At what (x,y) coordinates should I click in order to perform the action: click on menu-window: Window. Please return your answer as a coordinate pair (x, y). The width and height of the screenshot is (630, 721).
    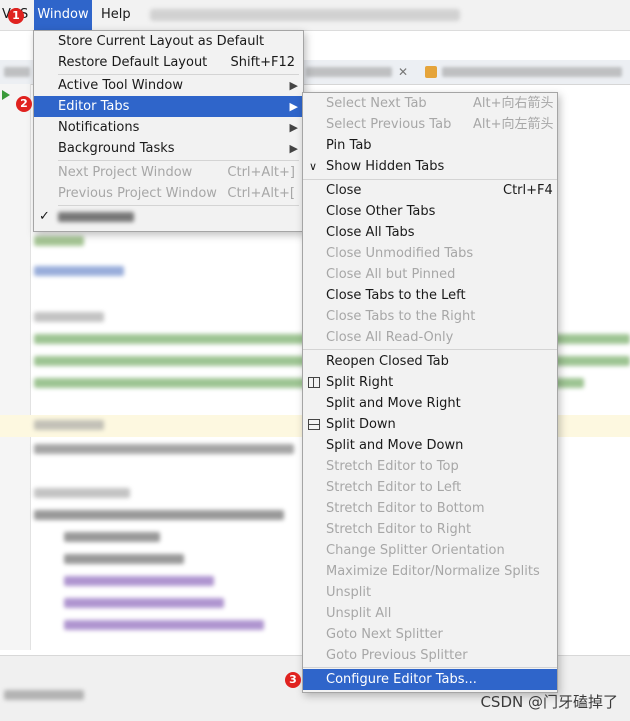
    Looking at the image, I should click on (63, 15).